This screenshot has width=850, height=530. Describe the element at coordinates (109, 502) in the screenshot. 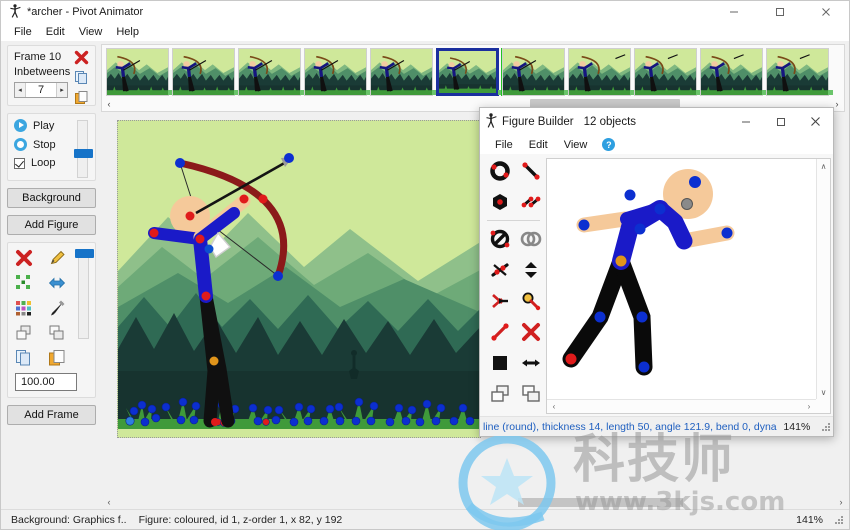

I see `canvas-scroll-left: ‹` at that location.